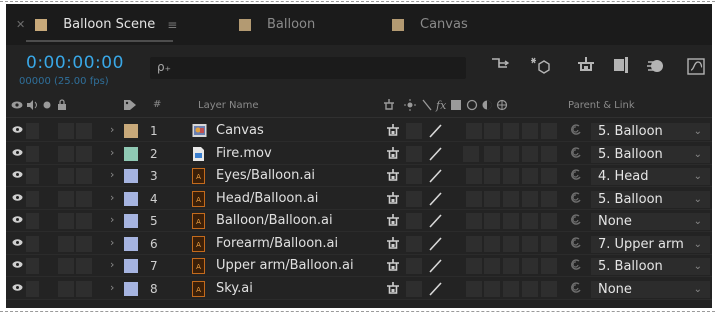  Describe the element at coordinates (62, 106) in the screenshot. I see `lock-icon` at that location.